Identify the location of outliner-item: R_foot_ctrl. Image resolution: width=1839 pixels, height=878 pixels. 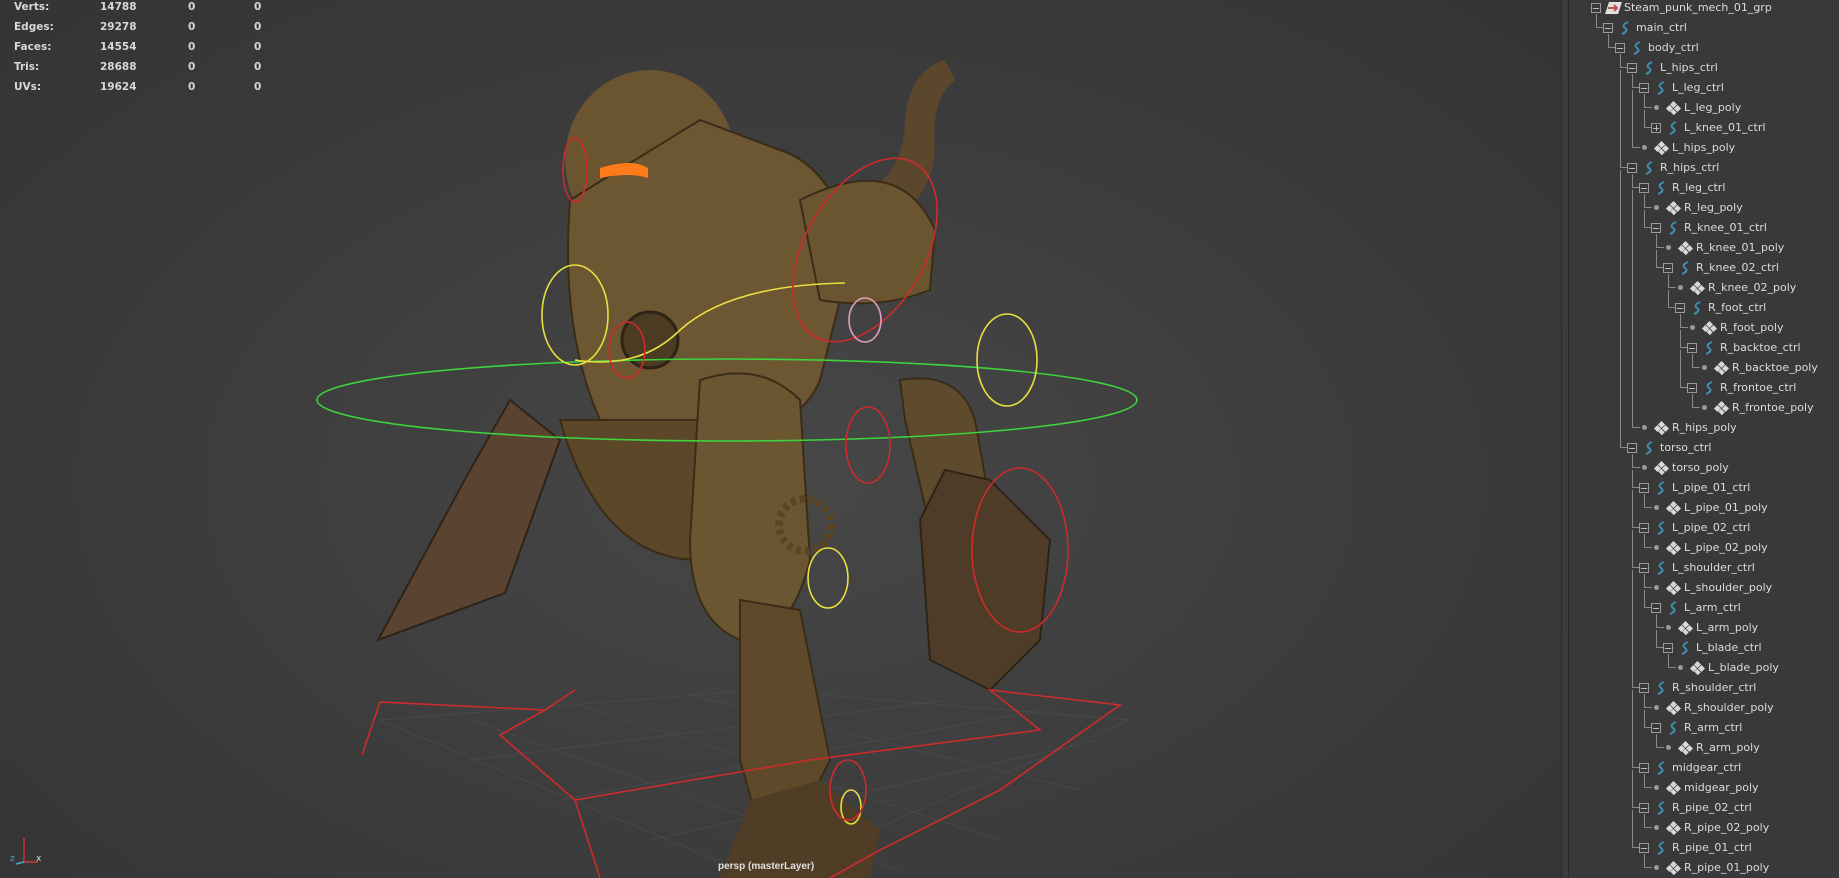
(1704, 305).